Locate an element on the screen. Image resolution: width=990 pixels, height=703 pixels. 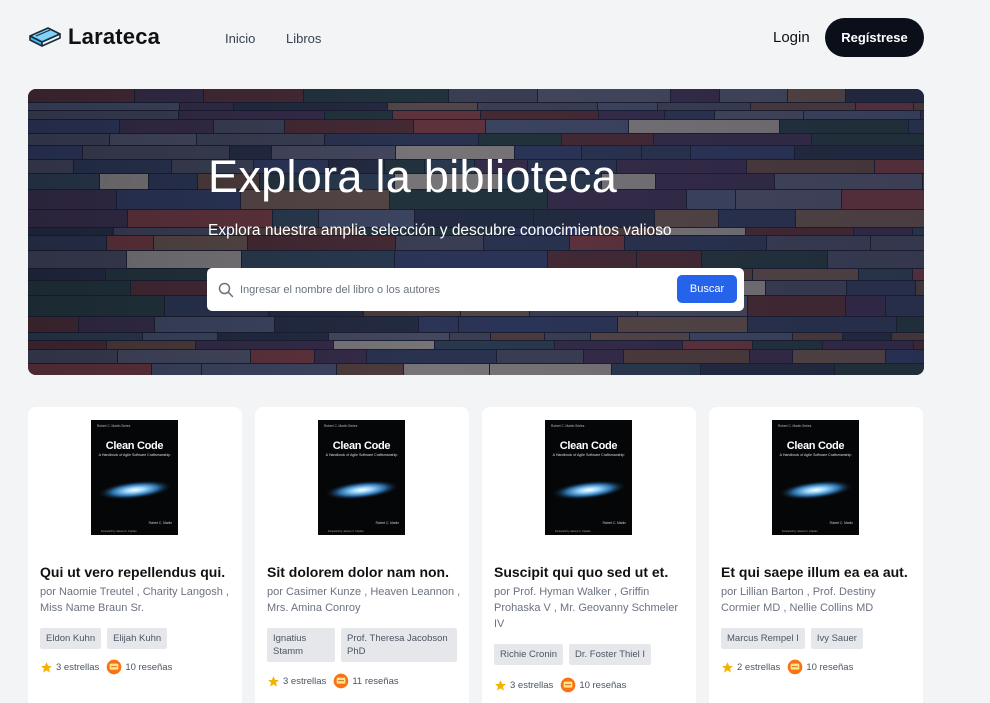
brand-name: Larateca is located at coordinates (114, 36).